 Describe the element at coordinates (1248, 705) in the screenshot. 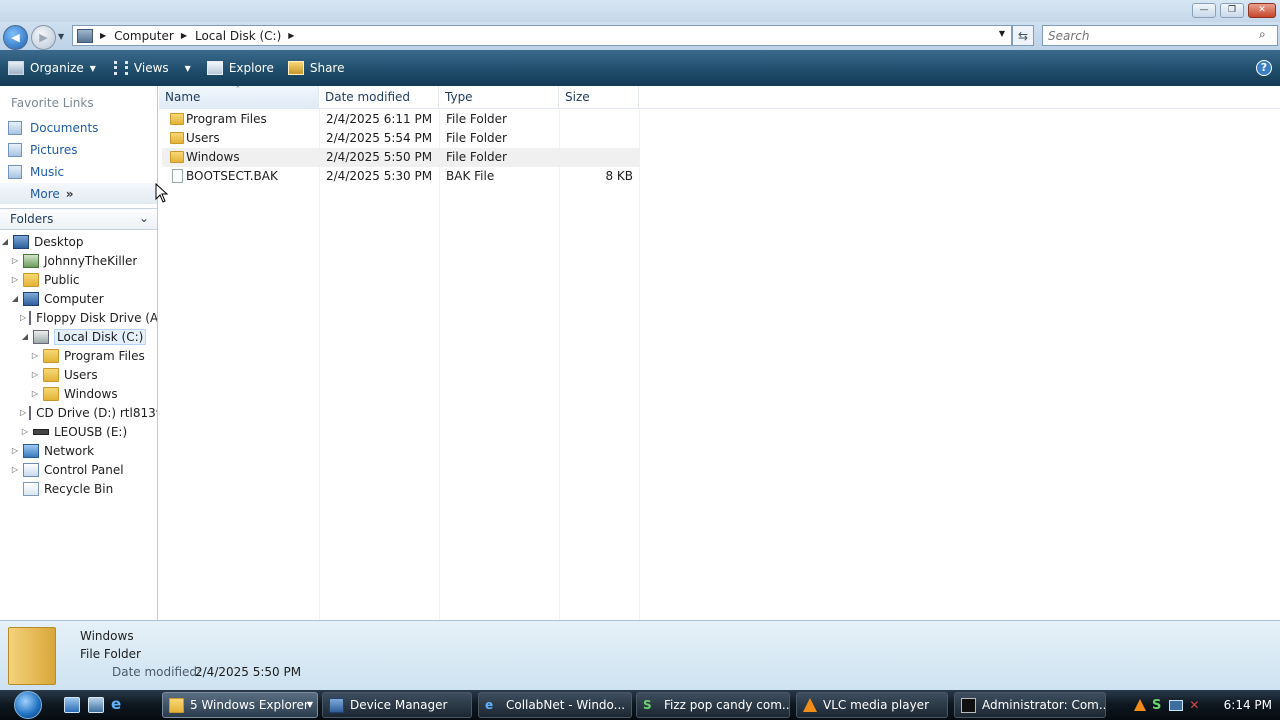

I see `clock: 6:14 PM` at that location.